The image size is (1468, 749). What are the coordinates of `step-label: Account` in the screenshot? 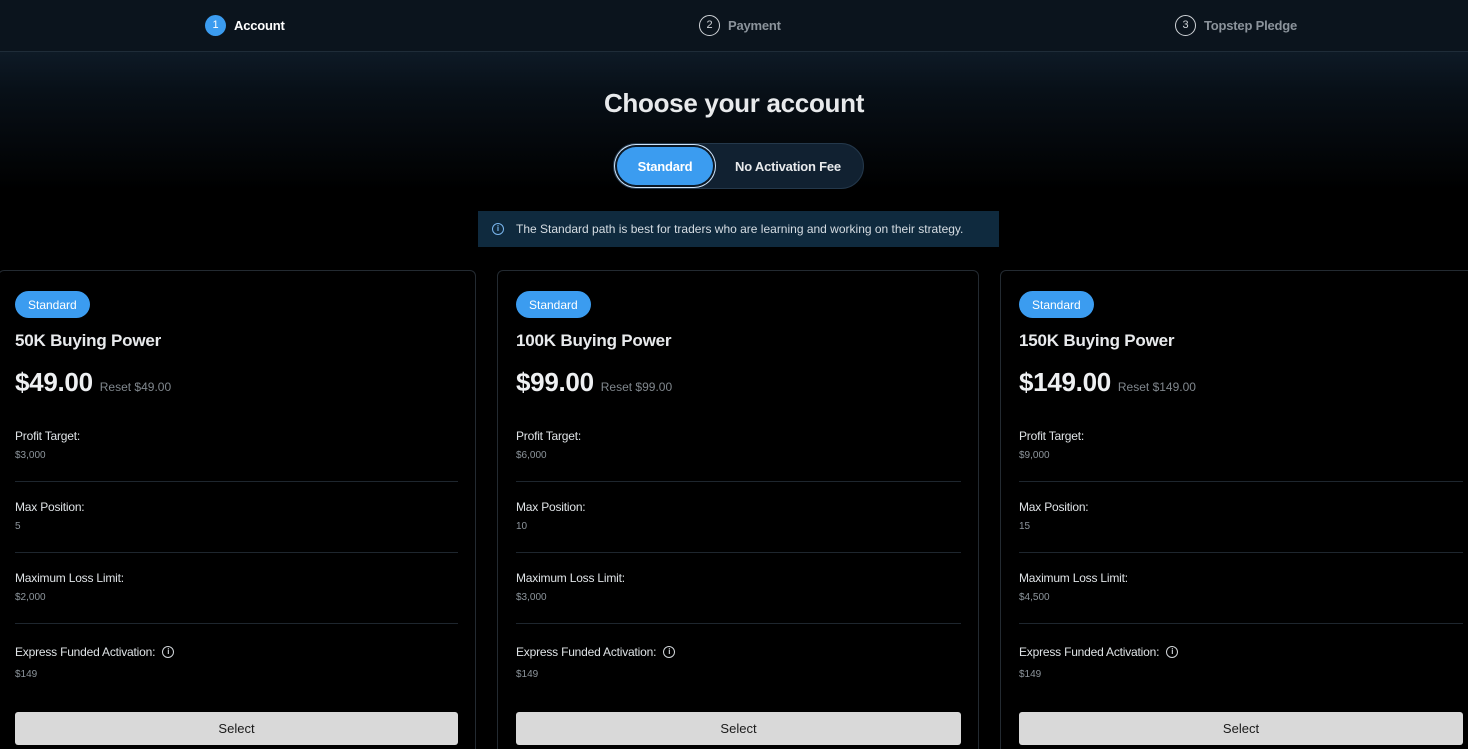 It's located at (259, 25).